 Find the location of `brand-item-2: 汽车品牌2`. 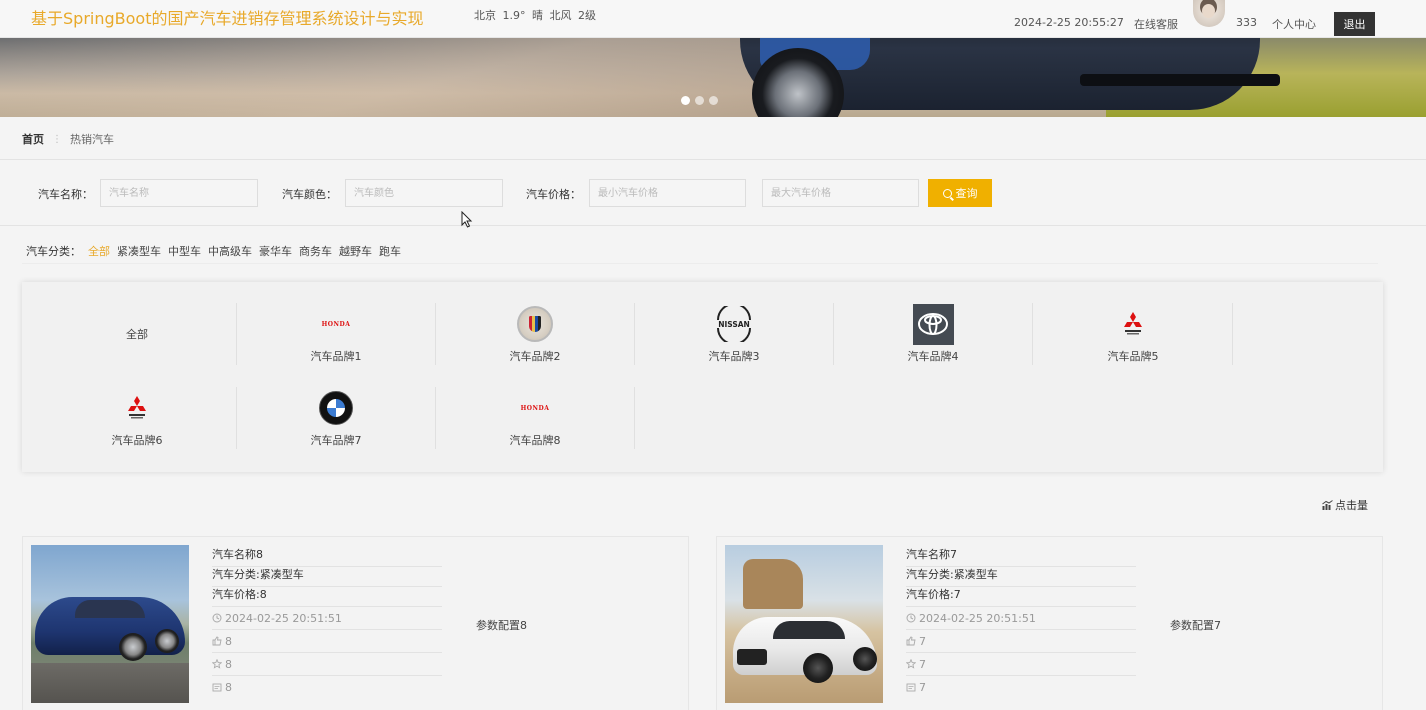

brand-item-2: 汽车品牌2 is located at coordinates (535, 334).